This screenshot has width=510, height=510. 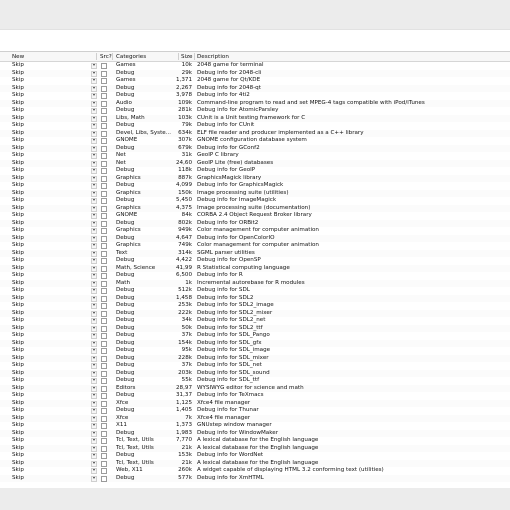 I want to click on table-row: Skip ▾ Debug 29k Debug info for 2048-cli, so click(x=255, y=73).